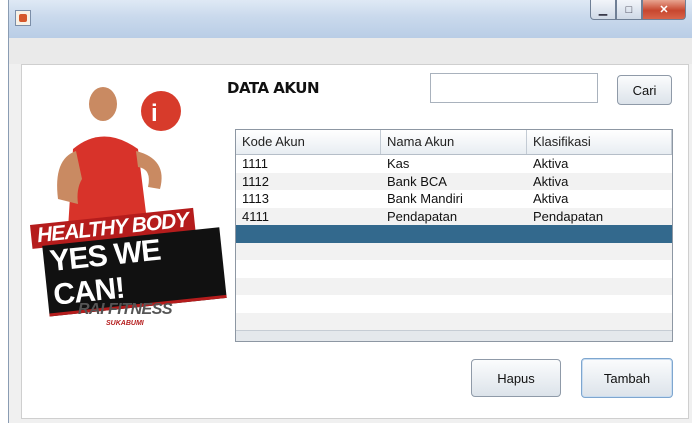  What do you see at coordinates (627, 378) in the screenshot?
I see `add-button: Tambah` at bounding box center [627, 378].